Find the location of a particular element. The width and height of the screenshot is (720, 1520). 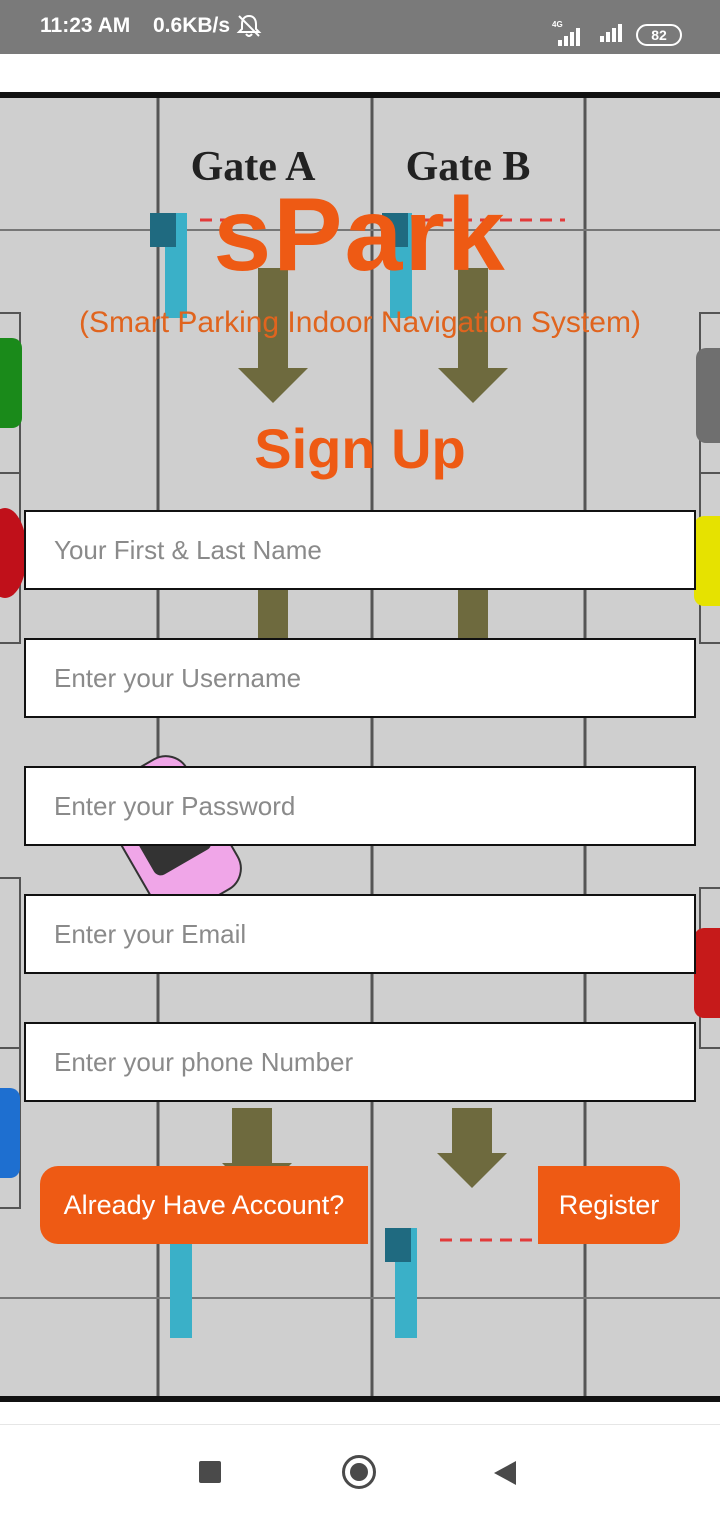

register-button: Register is located at coordinates (609, 1205).